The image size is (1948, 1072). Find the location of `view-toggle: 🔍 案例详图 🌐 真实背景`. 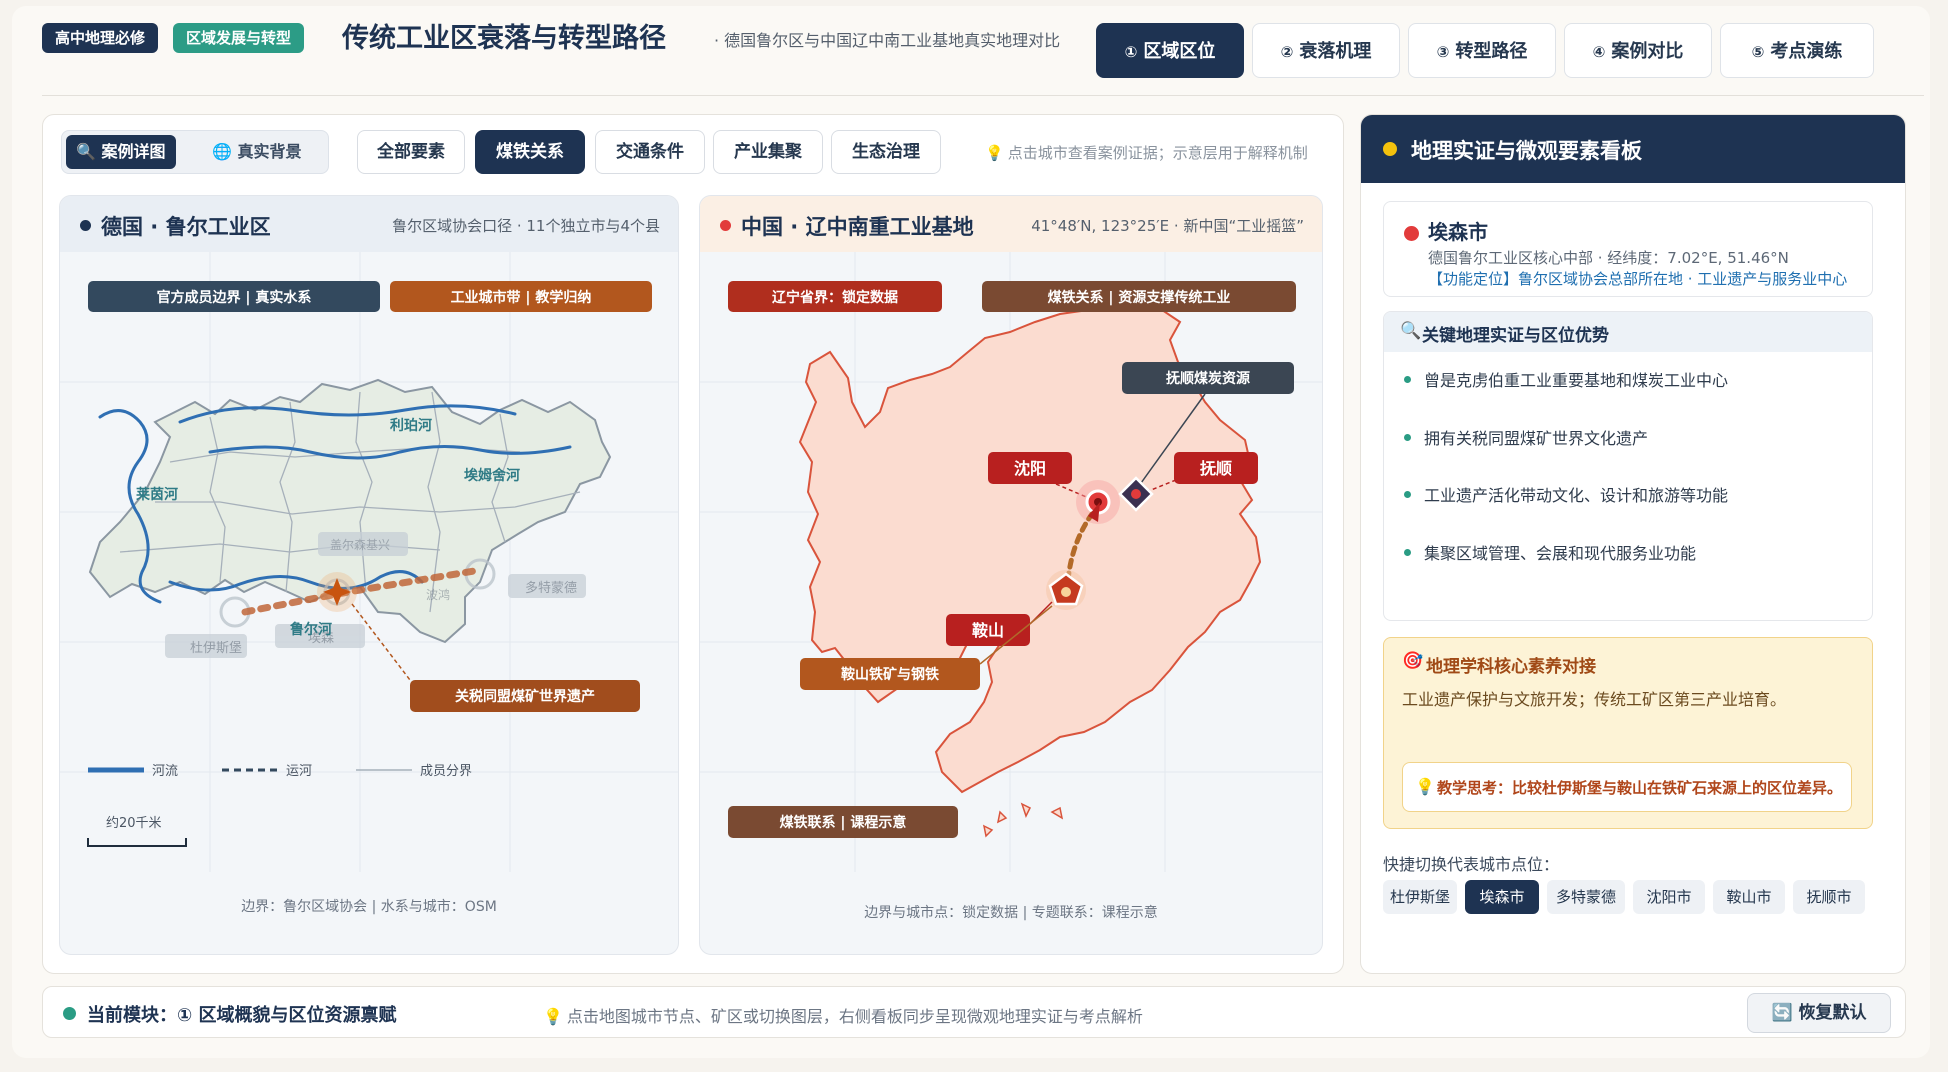

view-toggle: 🔍 案例详图 🌐 真实背景 is located at coordinates (195, 152).